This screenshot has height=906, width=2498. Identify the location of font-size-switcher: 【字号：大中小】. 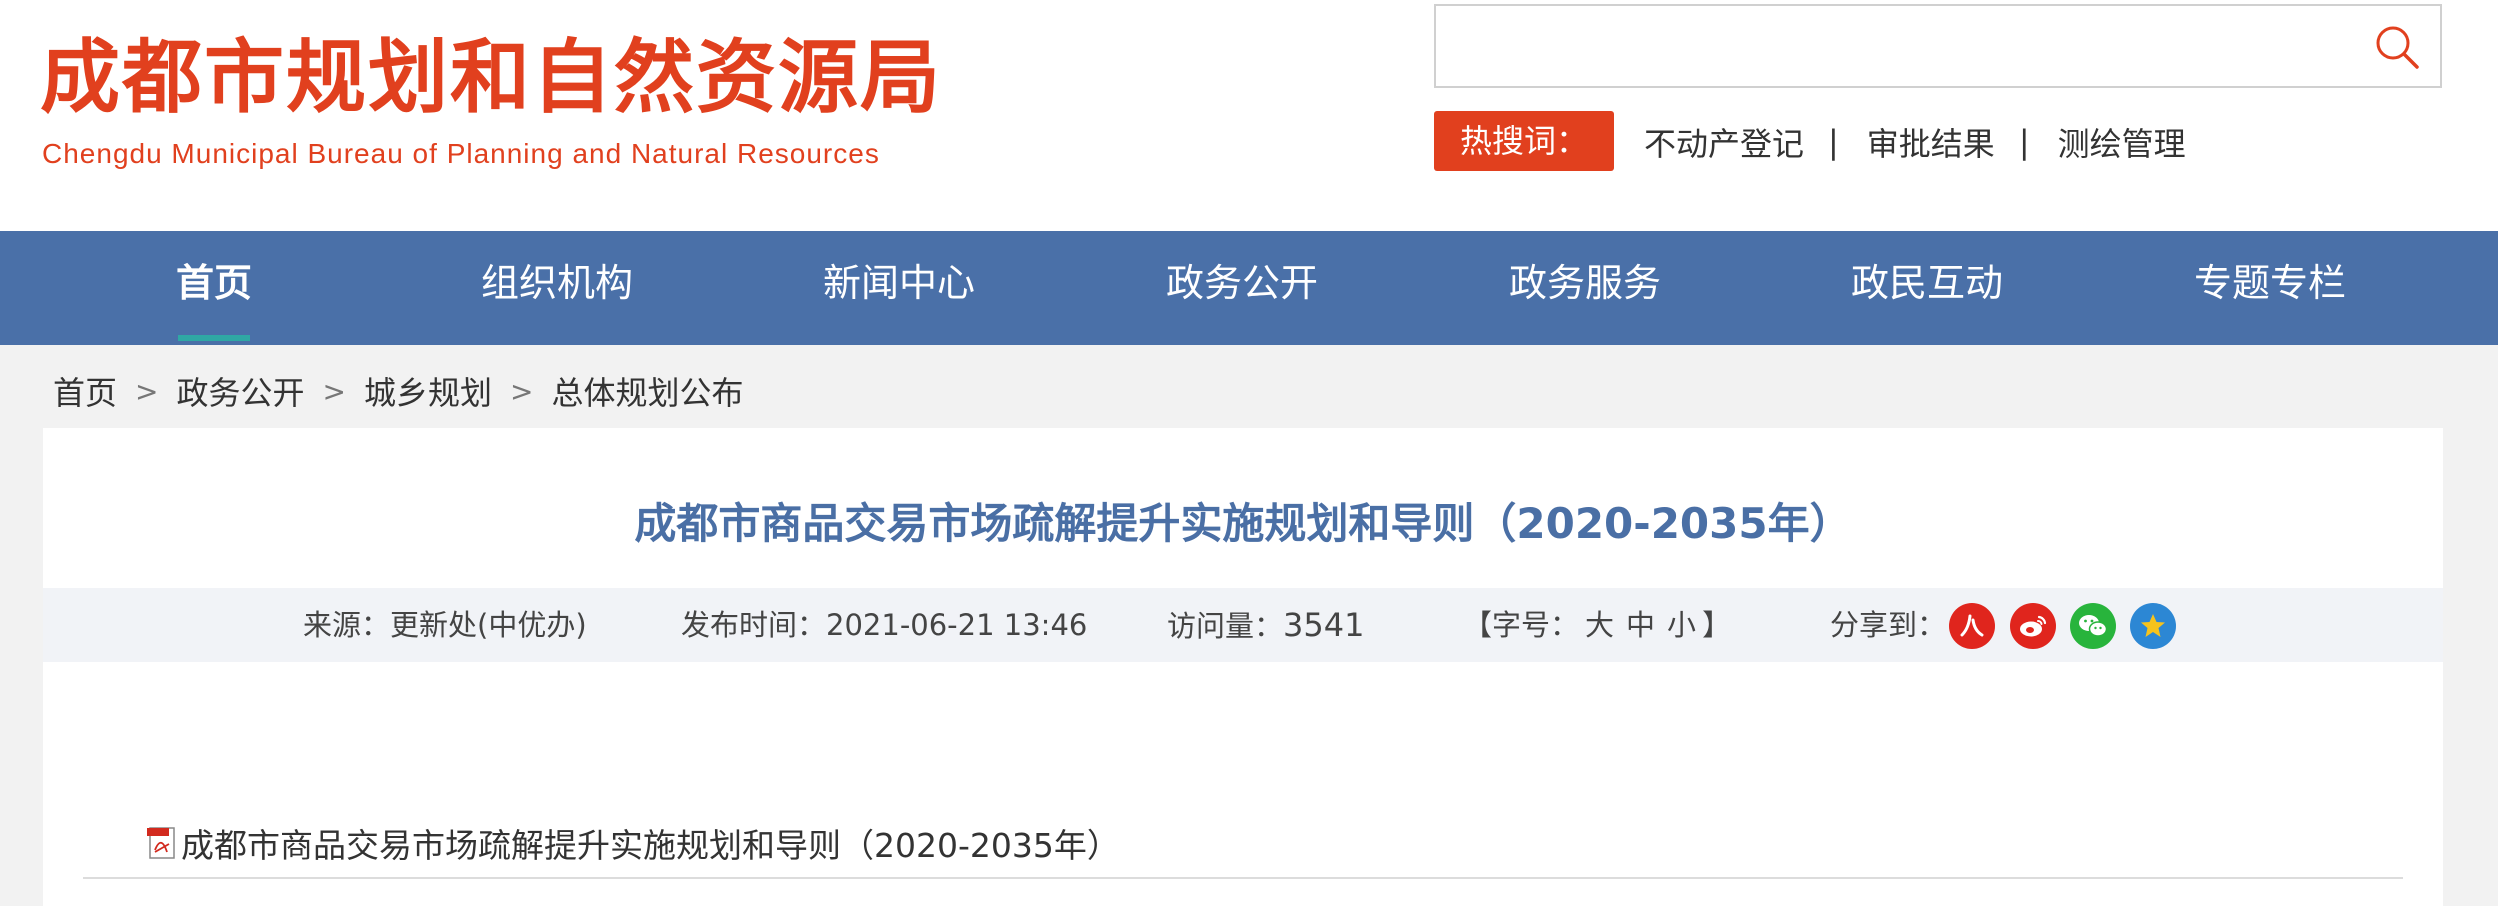
(1597, 625).